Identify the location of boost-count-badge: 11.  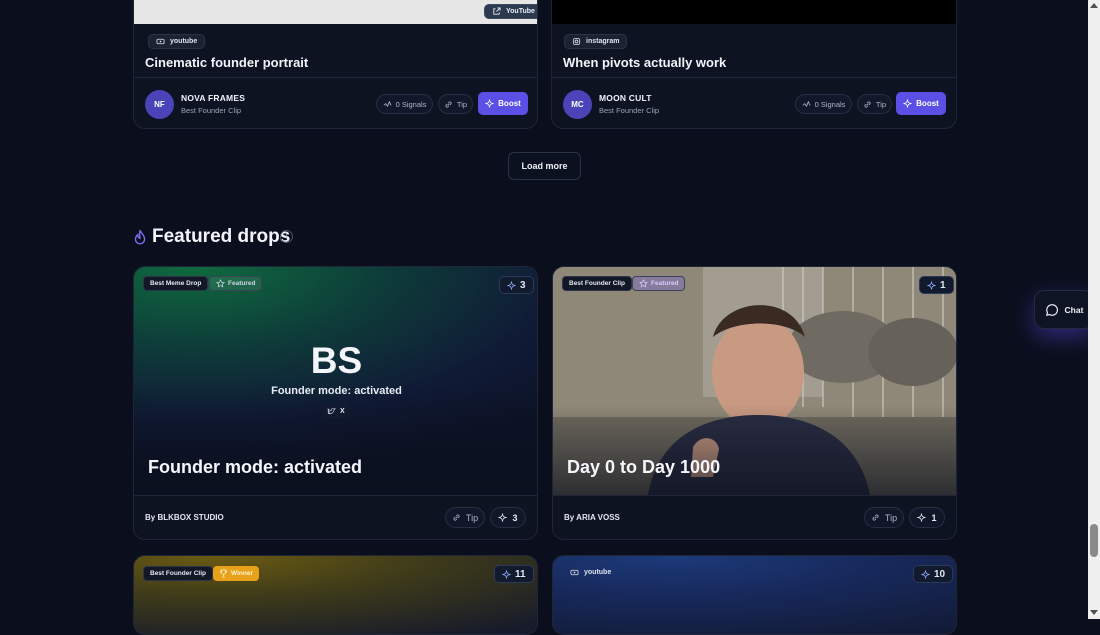
(514, 574).